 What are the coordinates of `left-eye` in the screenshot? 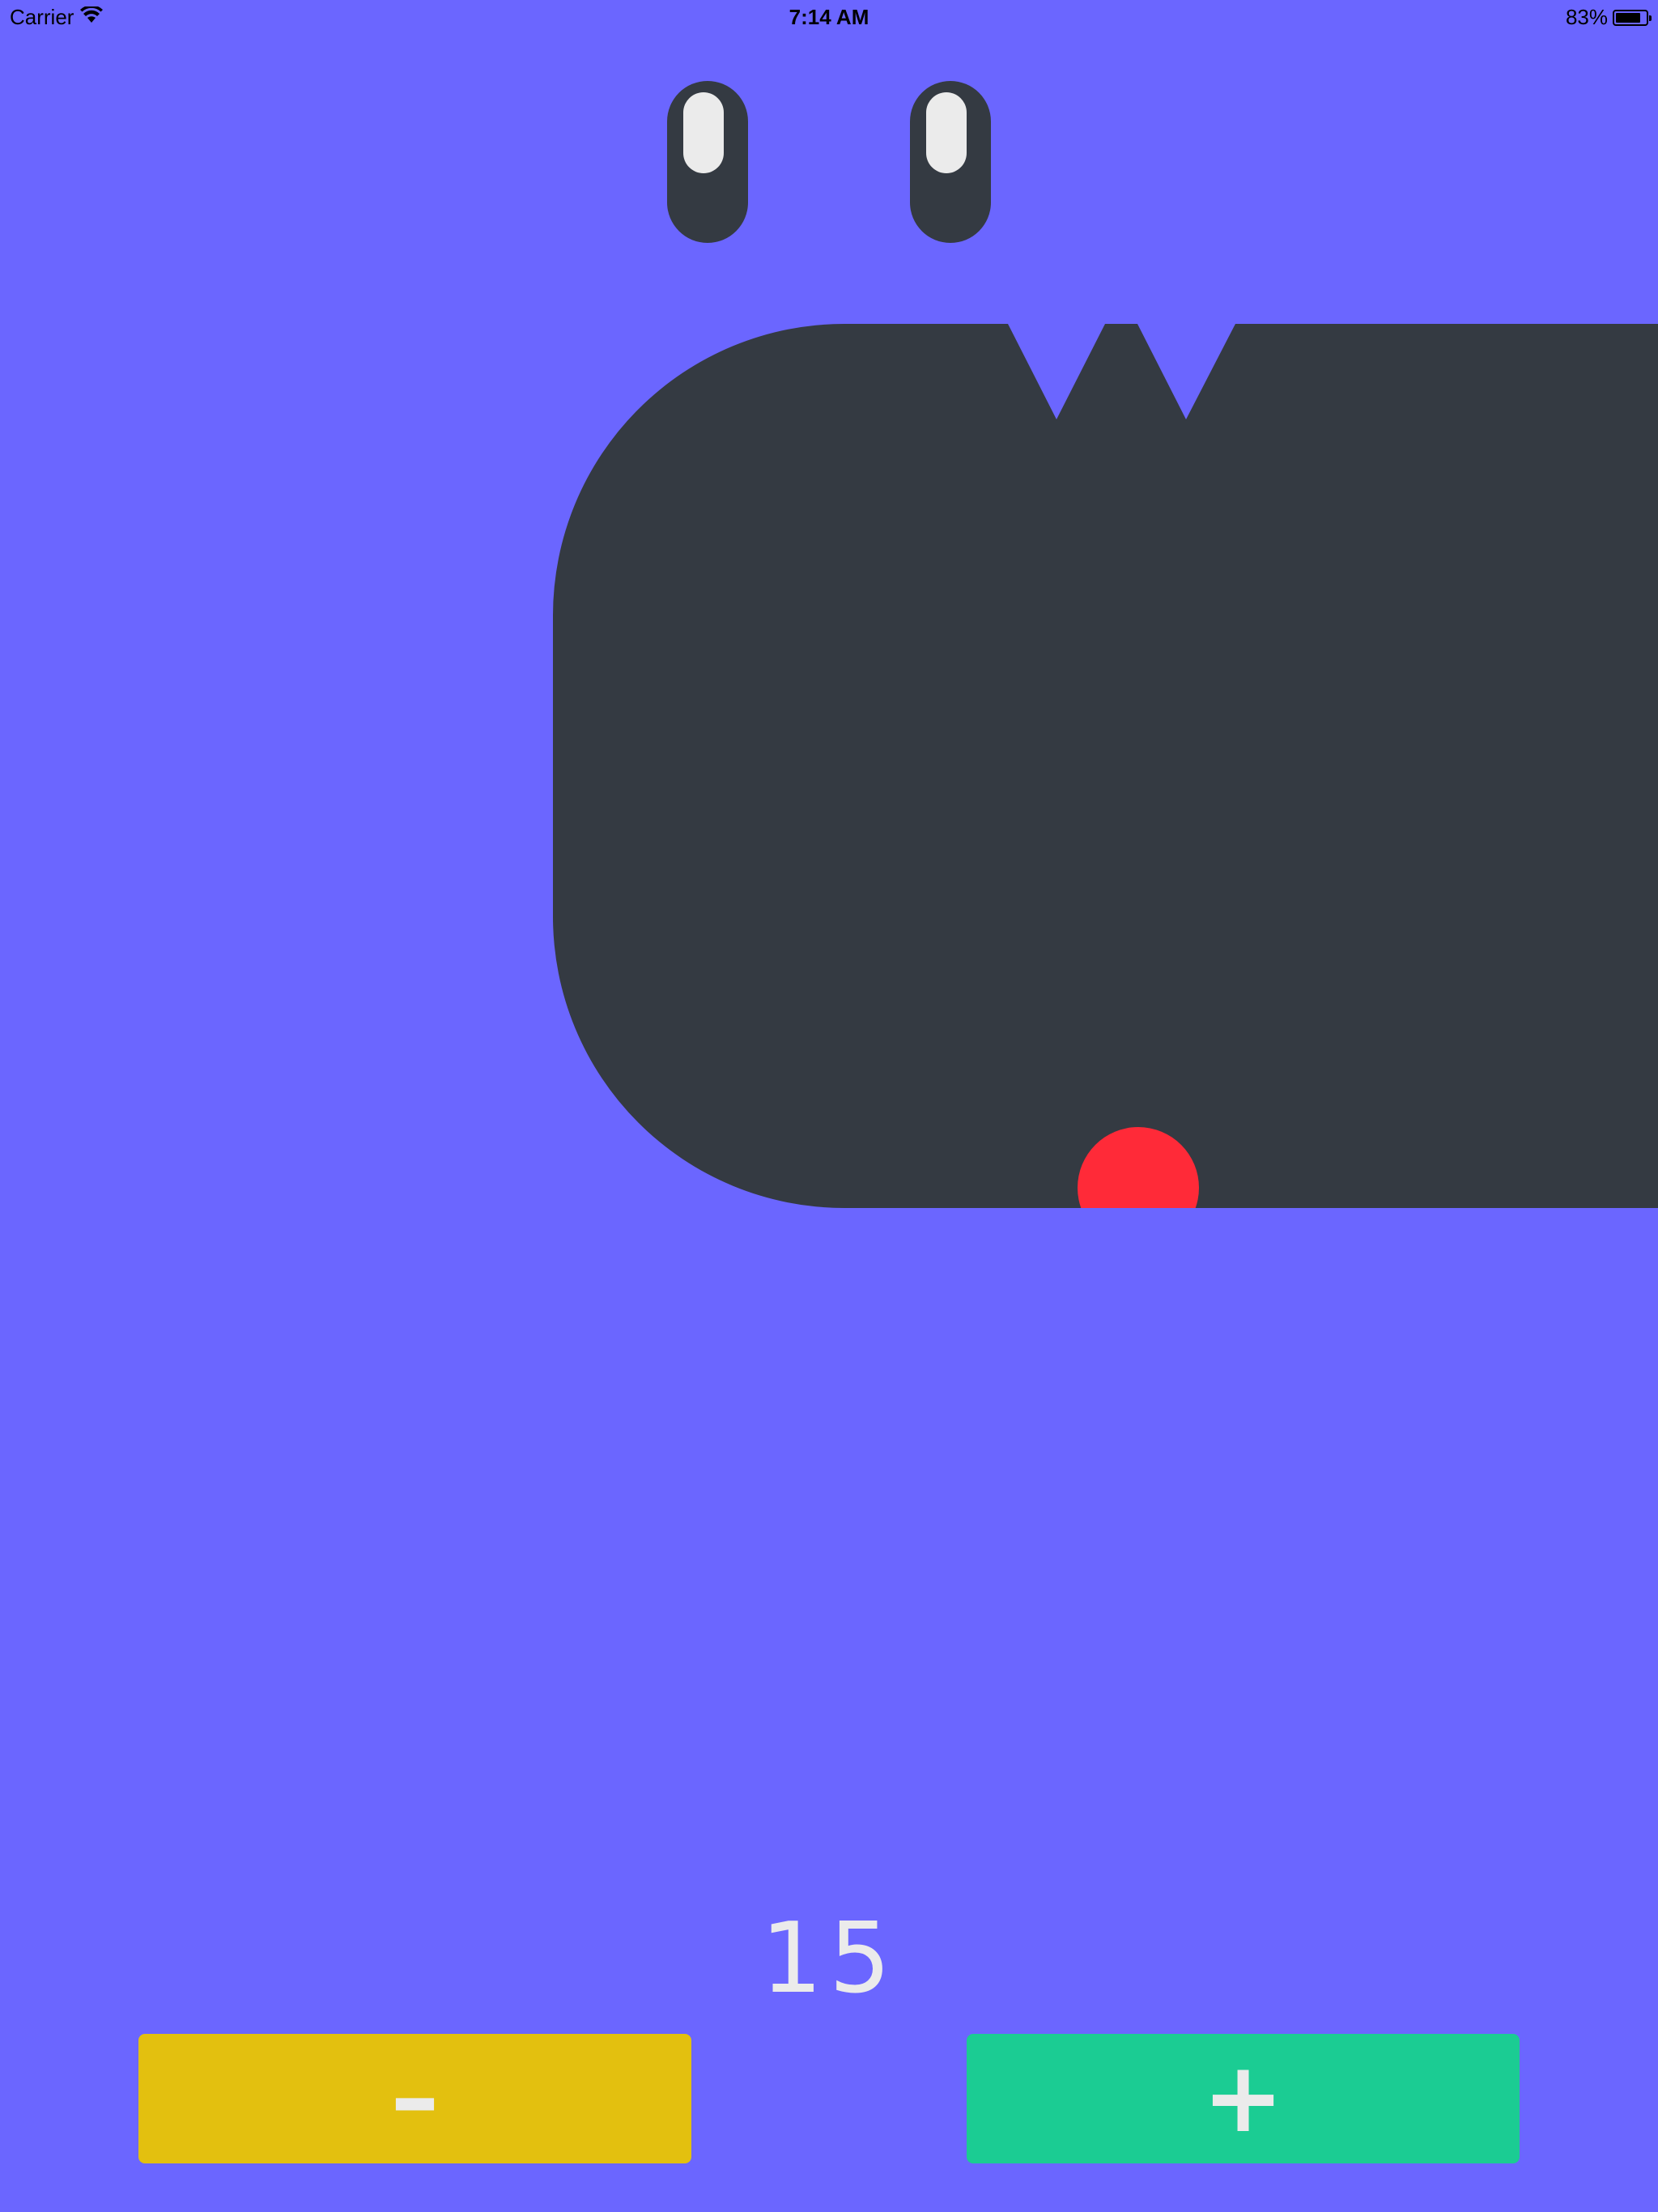 It's located at (707, 162).